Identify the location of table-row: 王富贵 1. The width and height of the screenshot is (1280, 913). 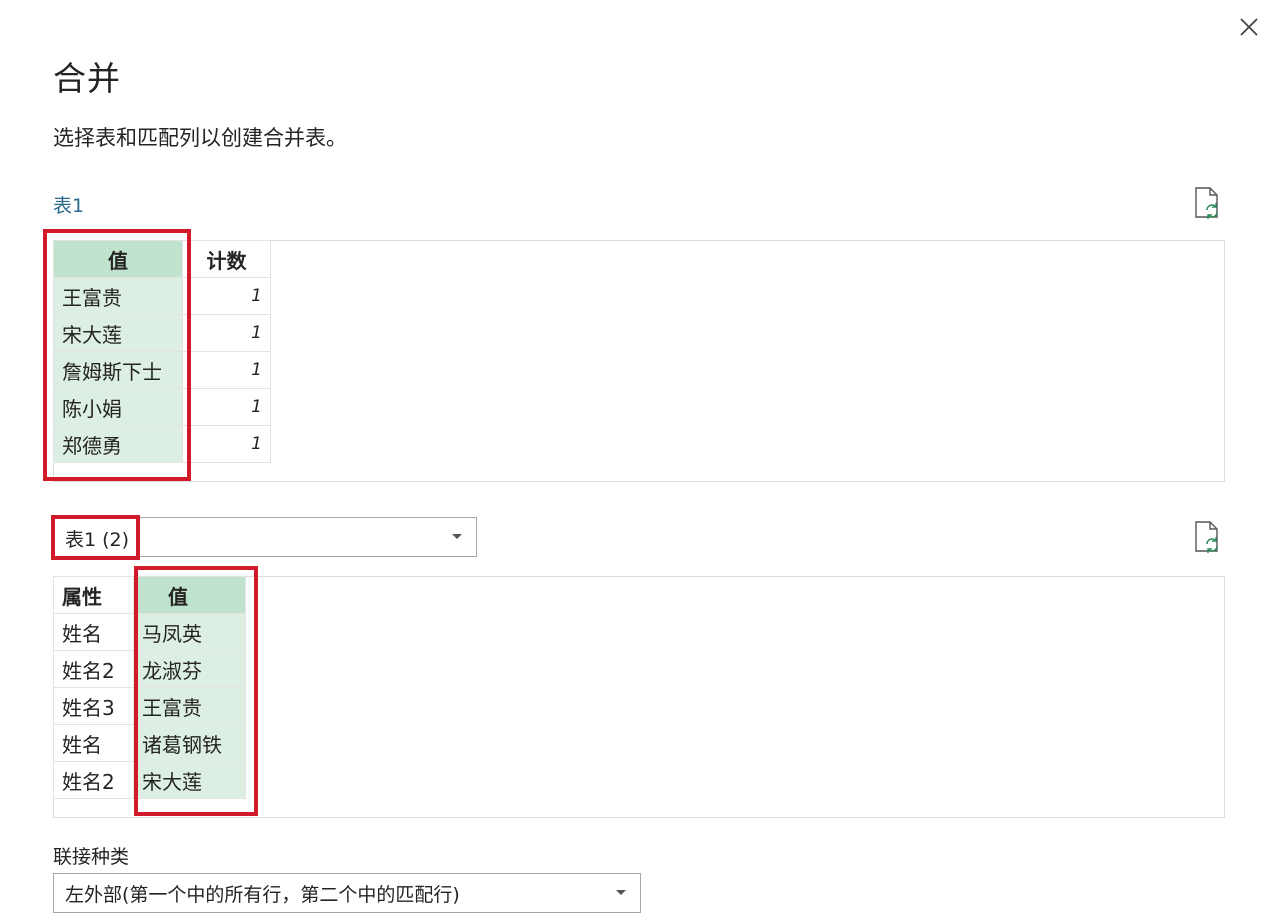
(162, 296).